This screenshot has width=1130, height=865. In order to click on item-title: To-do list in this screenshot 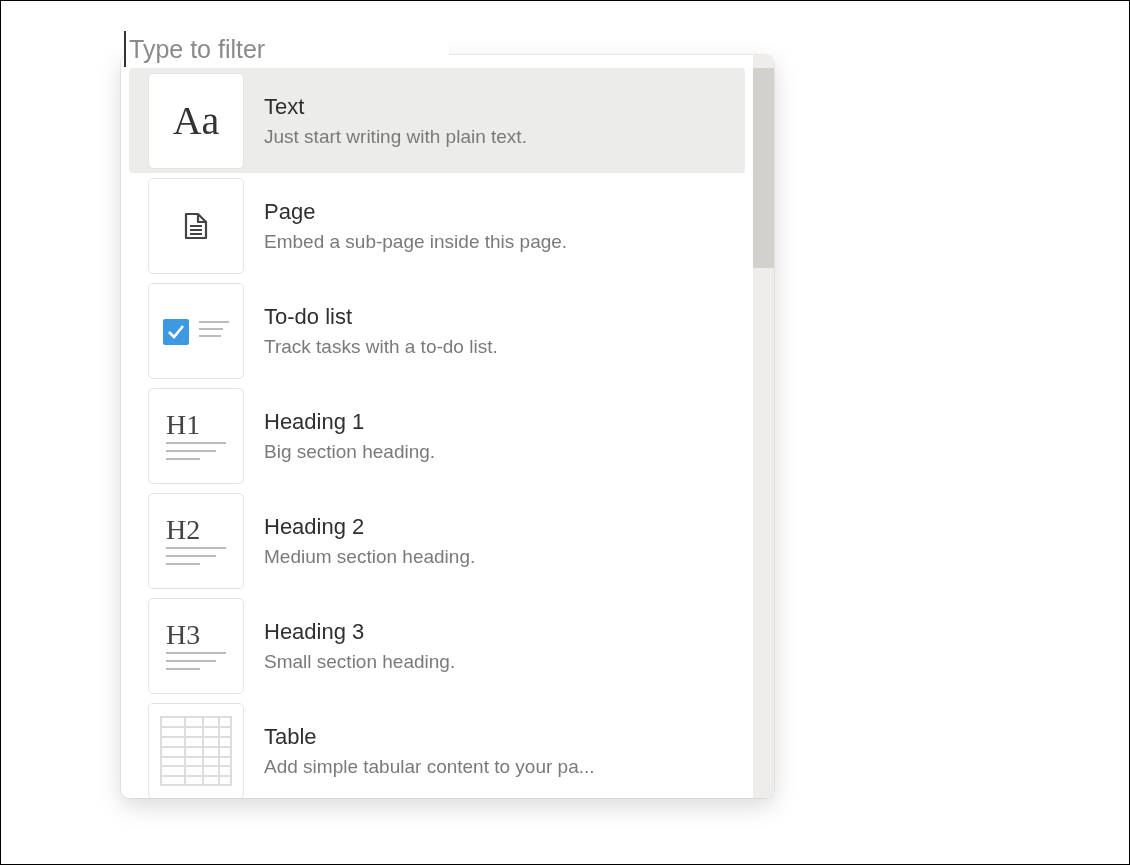, I will do `click(309, 316)`.